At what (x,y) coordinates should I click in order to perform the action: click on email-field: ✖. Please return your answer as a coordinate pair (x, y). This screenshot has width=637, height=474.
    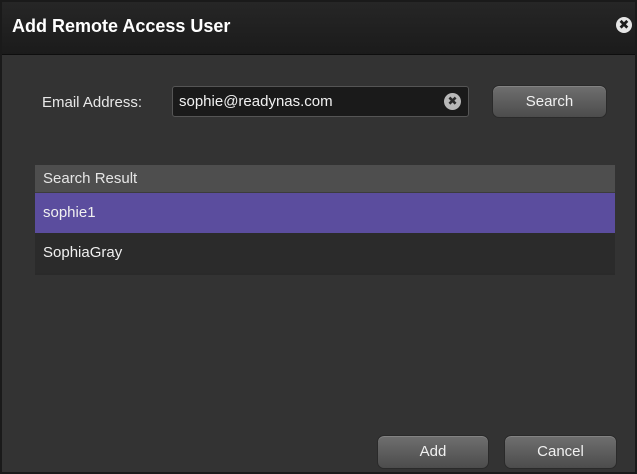
    Looking at the image, I should click on (320, 101).